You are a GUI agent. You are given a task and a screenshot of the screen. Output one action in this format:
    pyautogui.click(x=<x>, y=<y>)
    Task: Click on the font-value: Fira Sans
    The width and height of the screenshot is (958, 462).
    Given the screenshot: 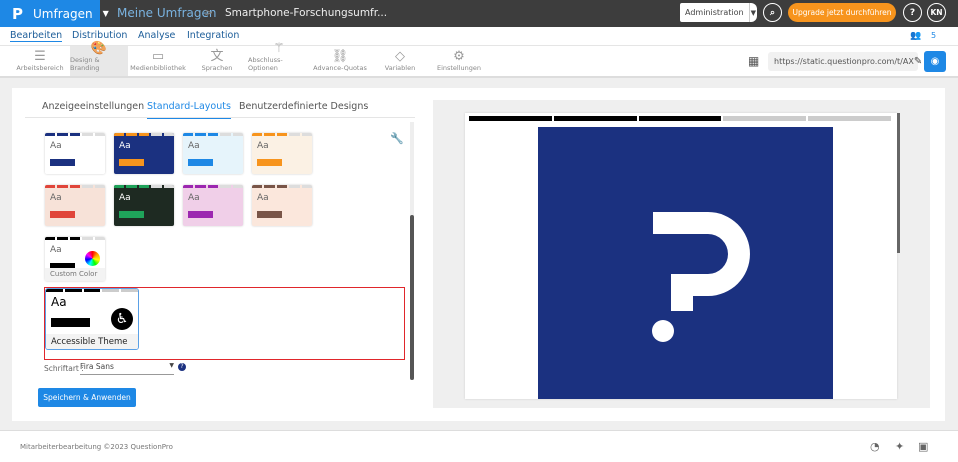 What is the action you would take?
    pyautogui.click(x=97, y=366)
    